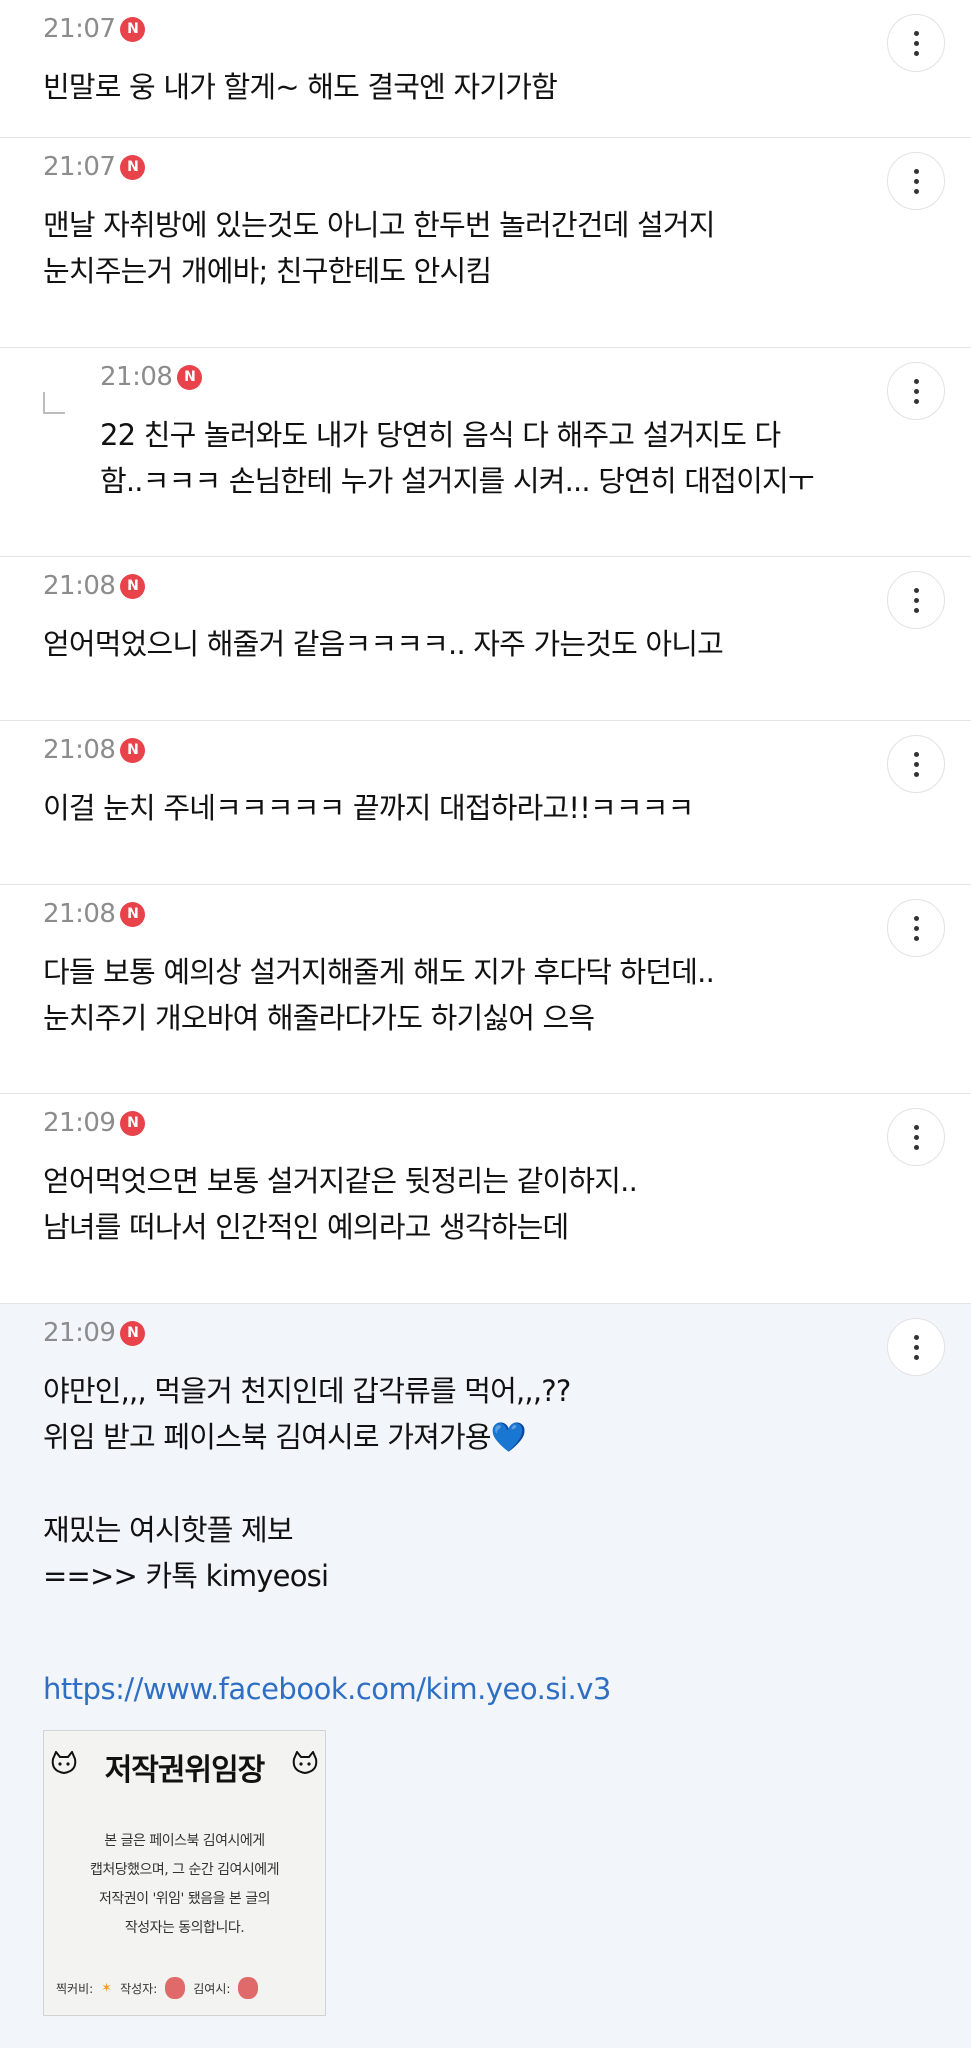  I want to click on comment-text: 빈말로 웅 내가 할게~ 해도 결국엔 자기가함, so click(300, 87).